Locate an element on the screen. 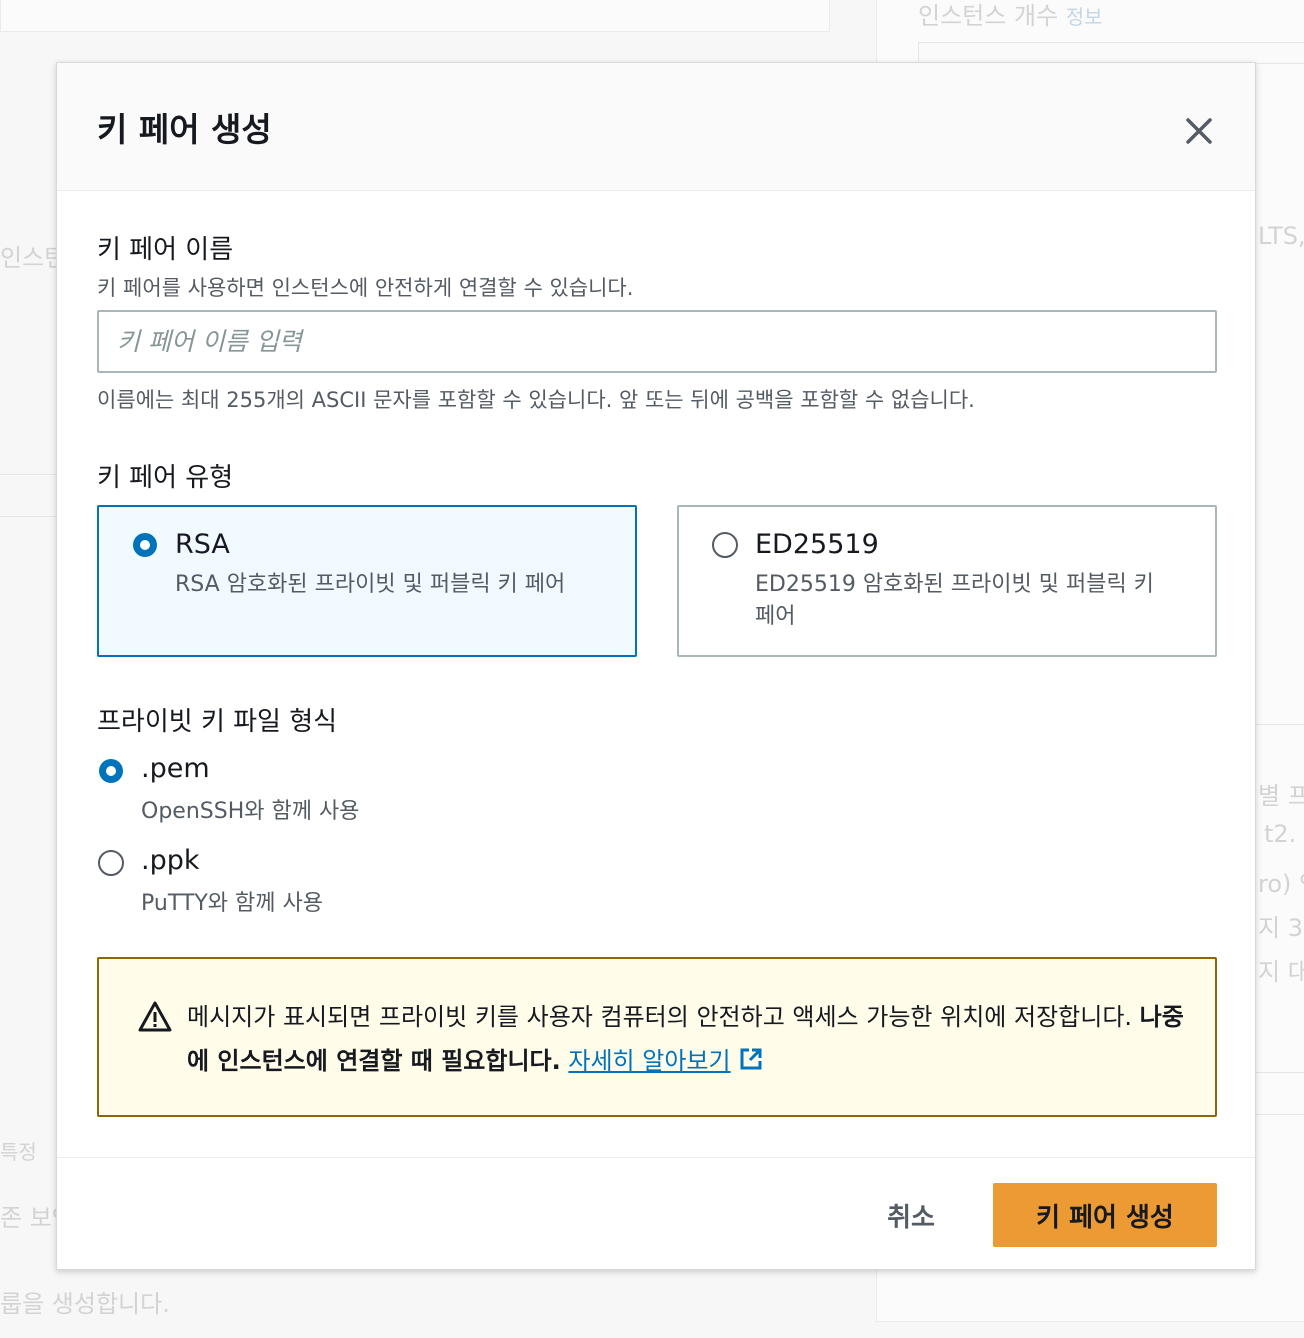  format-description: OpenSSH와 함께 사용 is located at coordinates (250, 811).